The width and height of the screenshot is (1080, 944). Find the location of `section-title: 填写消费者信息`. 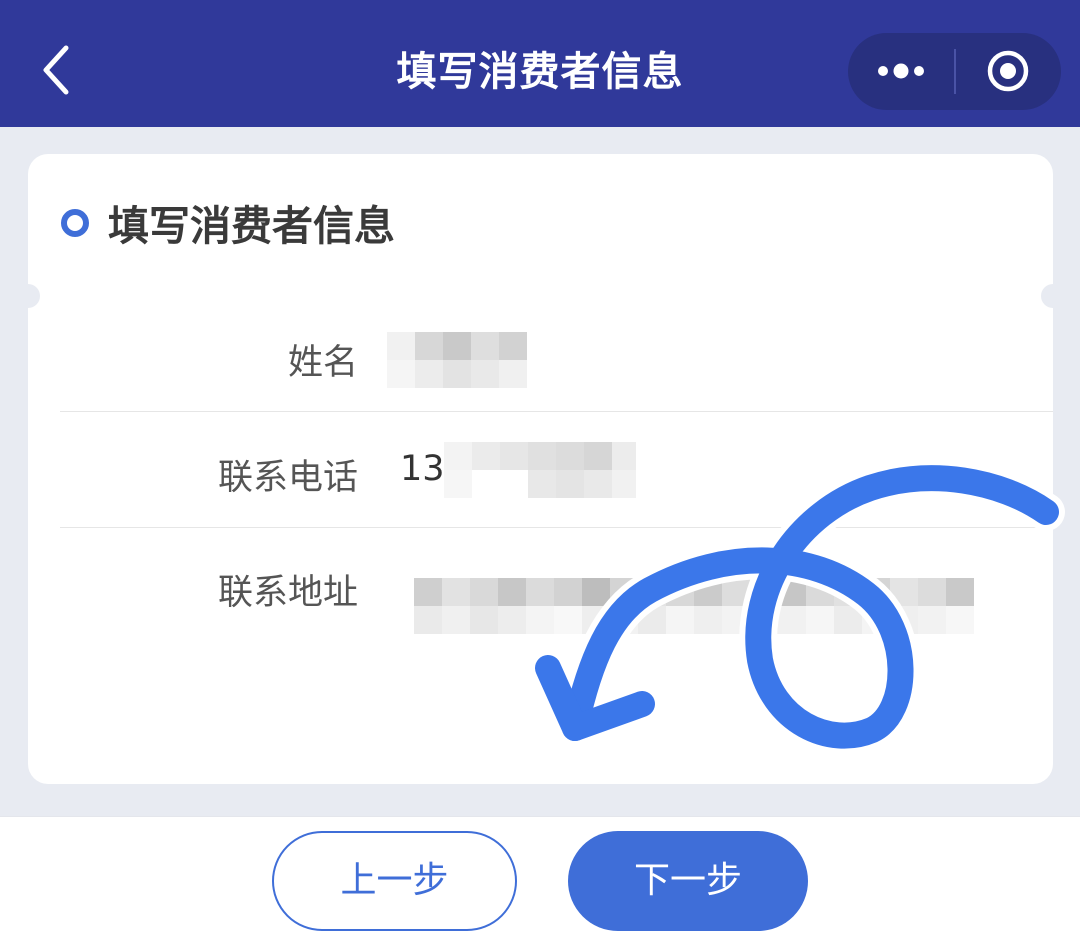

section-title: 填写消费者信息 is located at coordinates (251, 226).